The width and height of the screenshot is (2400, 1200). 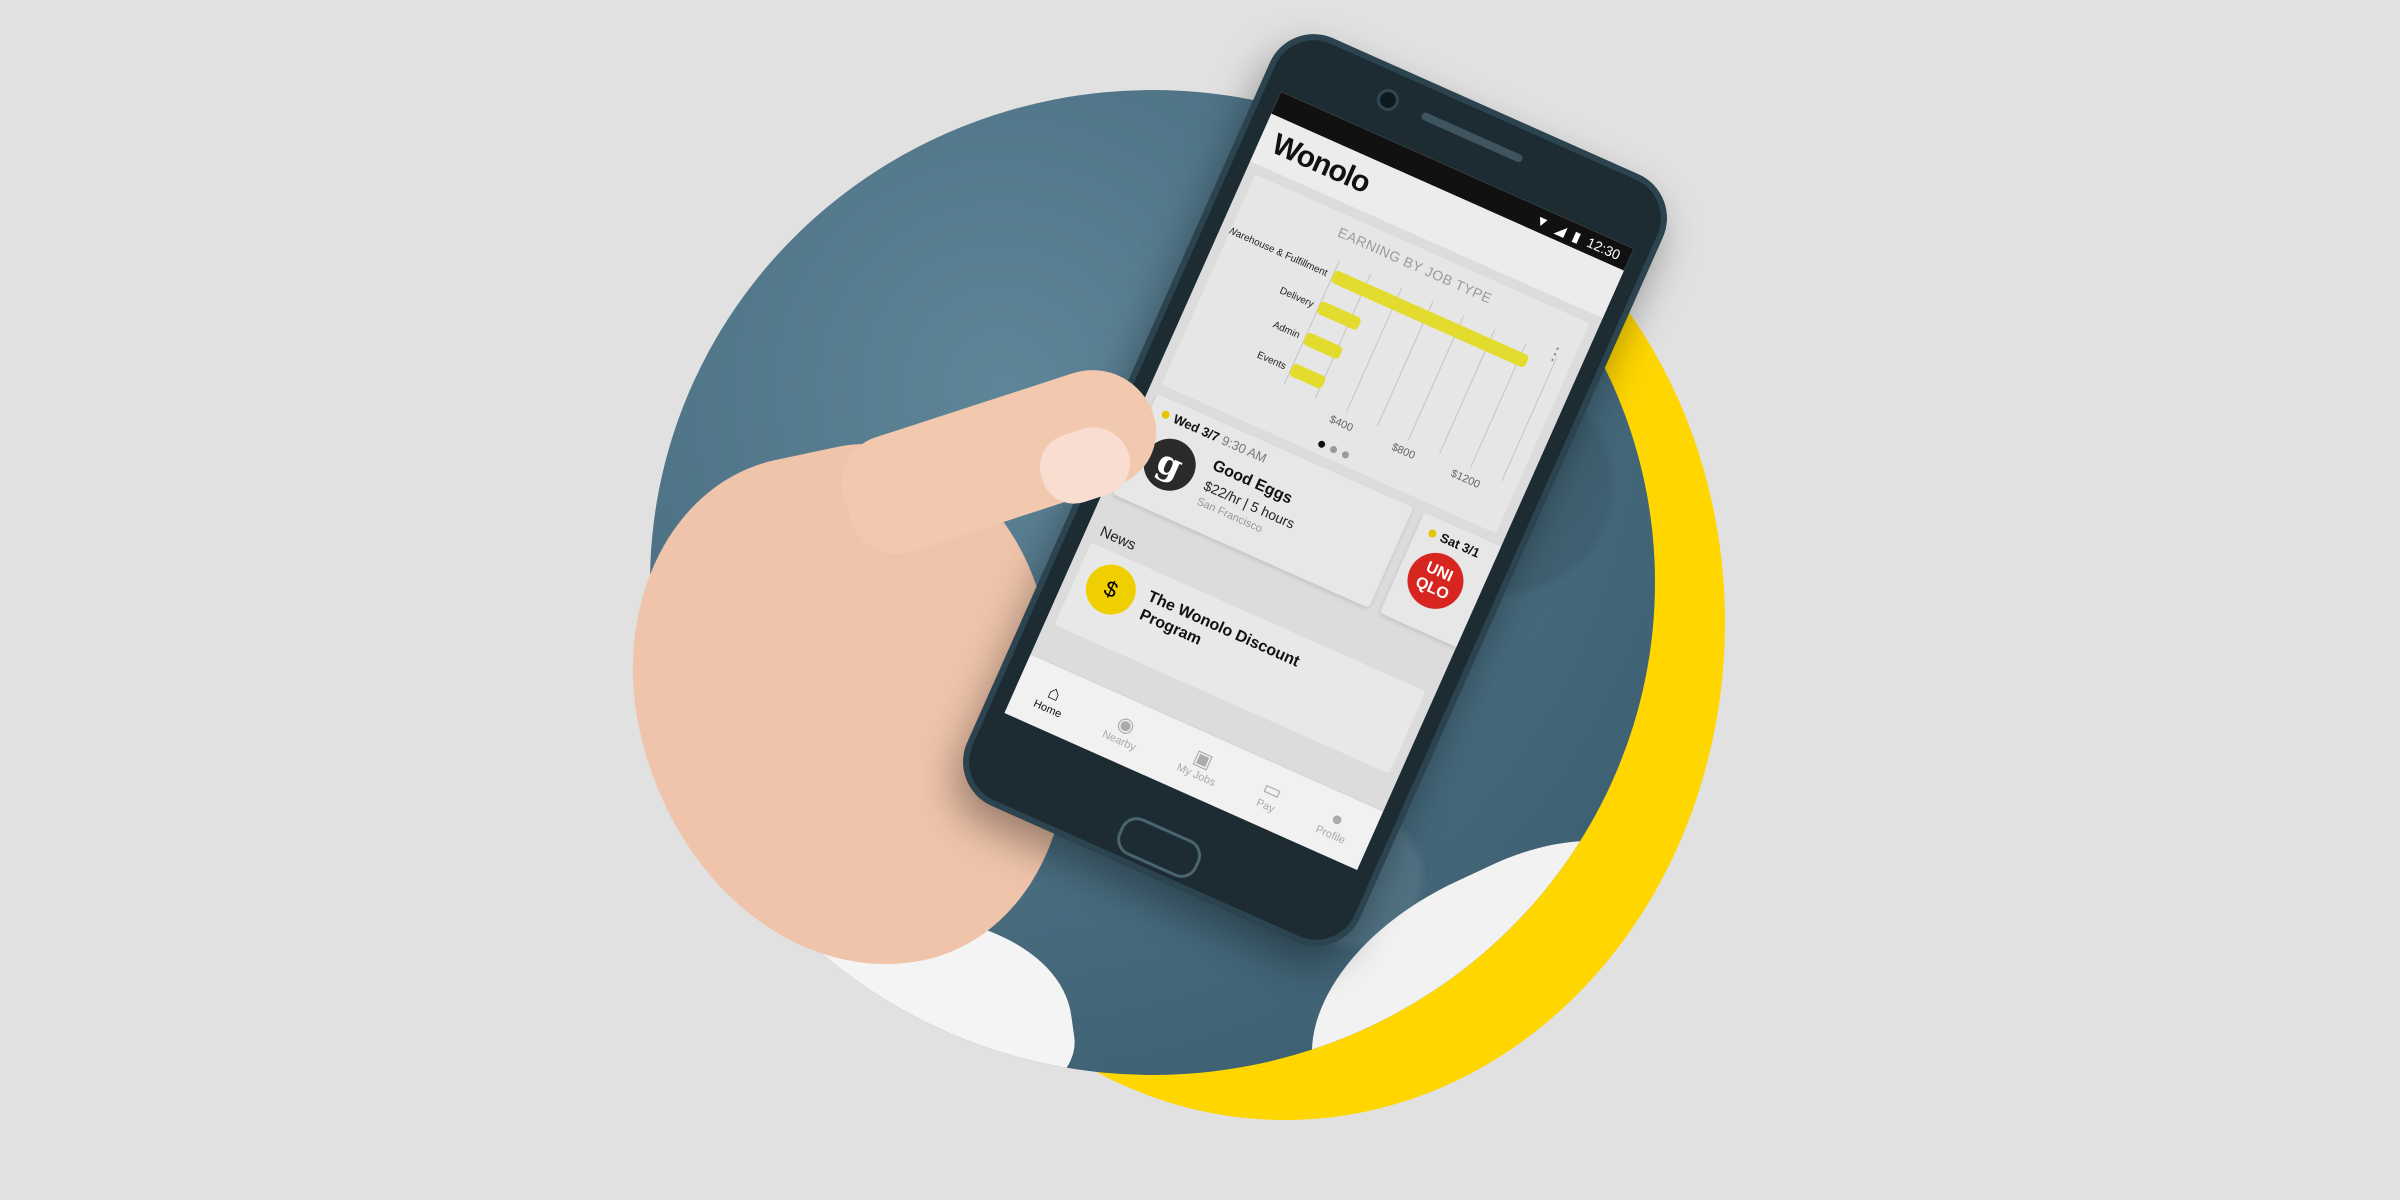 I want to click on category-label: Events, so click(x=1271, y=361).